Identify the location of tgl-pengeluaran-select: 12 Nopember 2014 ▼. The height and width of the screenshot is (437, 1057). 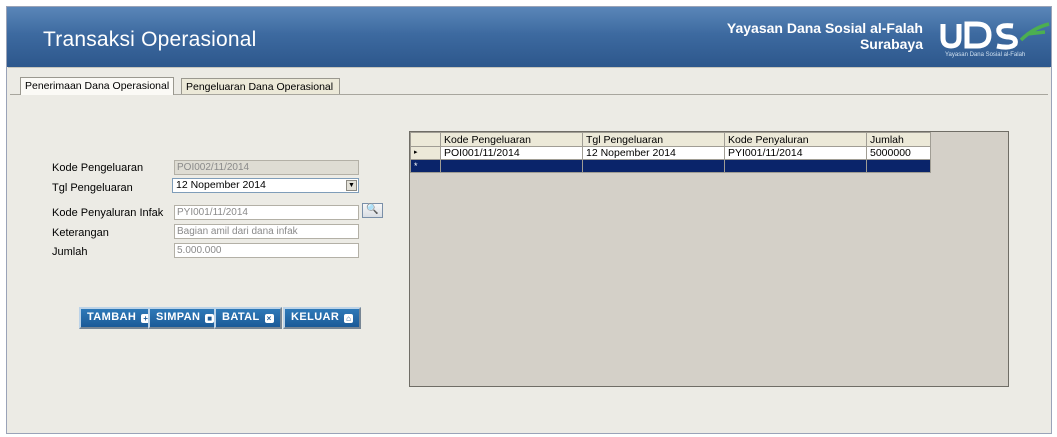
(265, 185).